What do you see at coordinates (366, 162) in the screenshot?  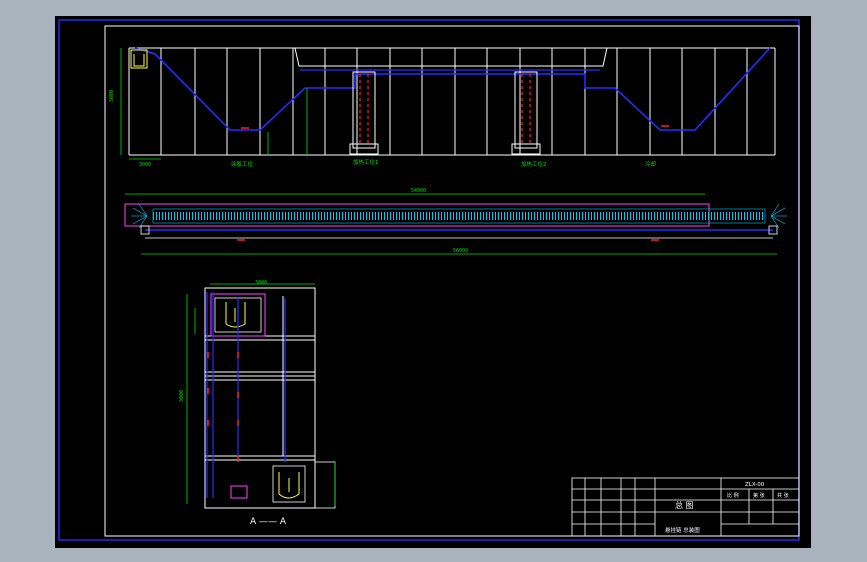 I see `station-1-label: 加热工位1` at bounding box center [366, 162].